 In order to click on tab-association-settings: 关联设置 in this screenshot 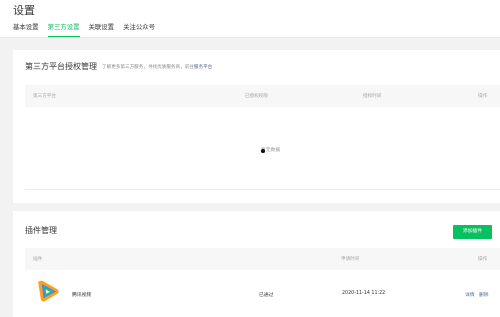, I will do `click(102, 30)`.